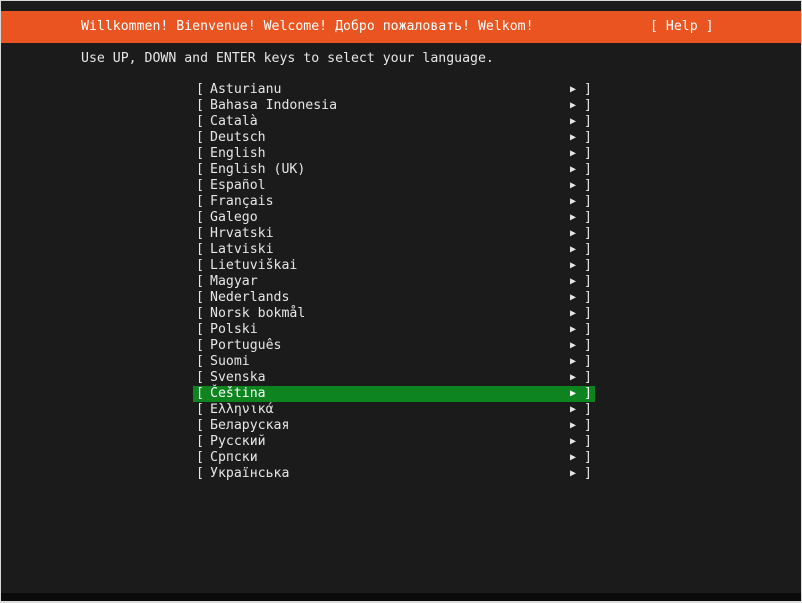 This screenshot has height=603, width=802. What do you see at coordinates (394, 218) in the screenshot?
I see `language-item: [ Galego ▶]` at bounding box center [394, 218].